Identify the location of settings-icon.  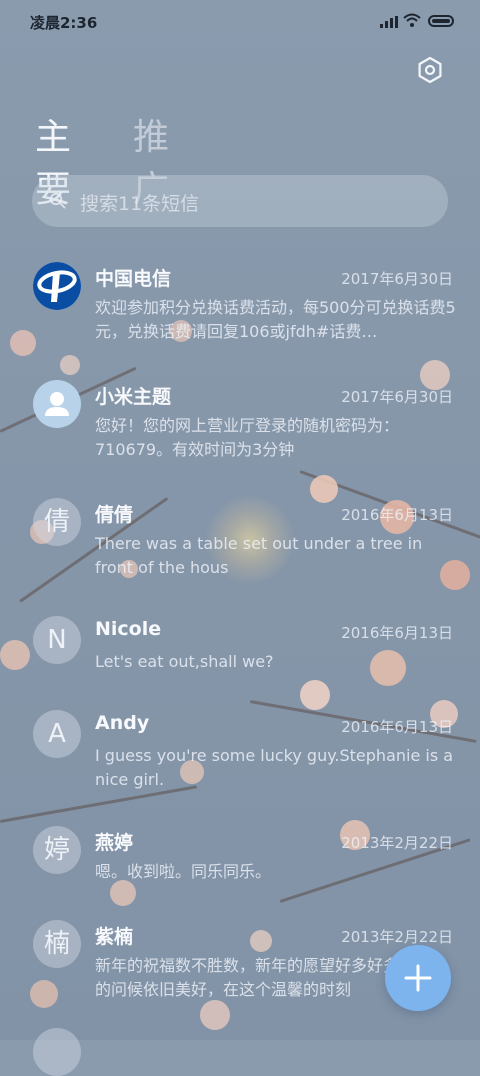
(430, 70).